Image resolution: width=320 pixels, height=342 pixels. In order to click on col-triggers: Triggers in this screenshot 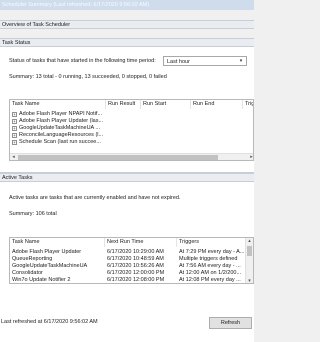, I will do `click(212, 242)`.